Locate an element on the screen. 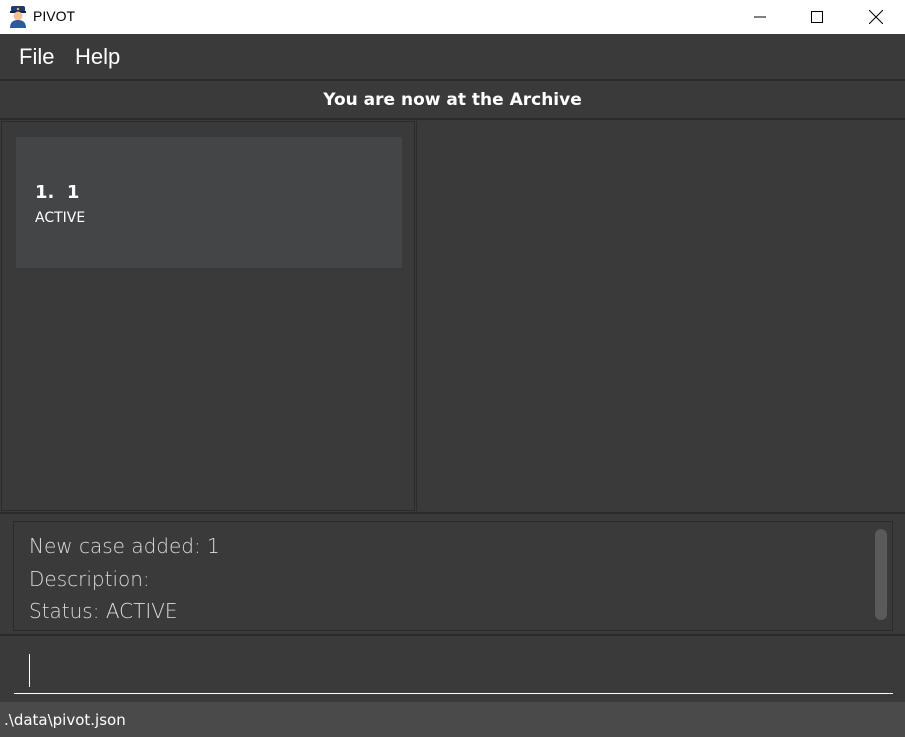 The width and height of the screenshot is (905, 737). case-card-title: 1. 1 is located at coordinates (57, 192).